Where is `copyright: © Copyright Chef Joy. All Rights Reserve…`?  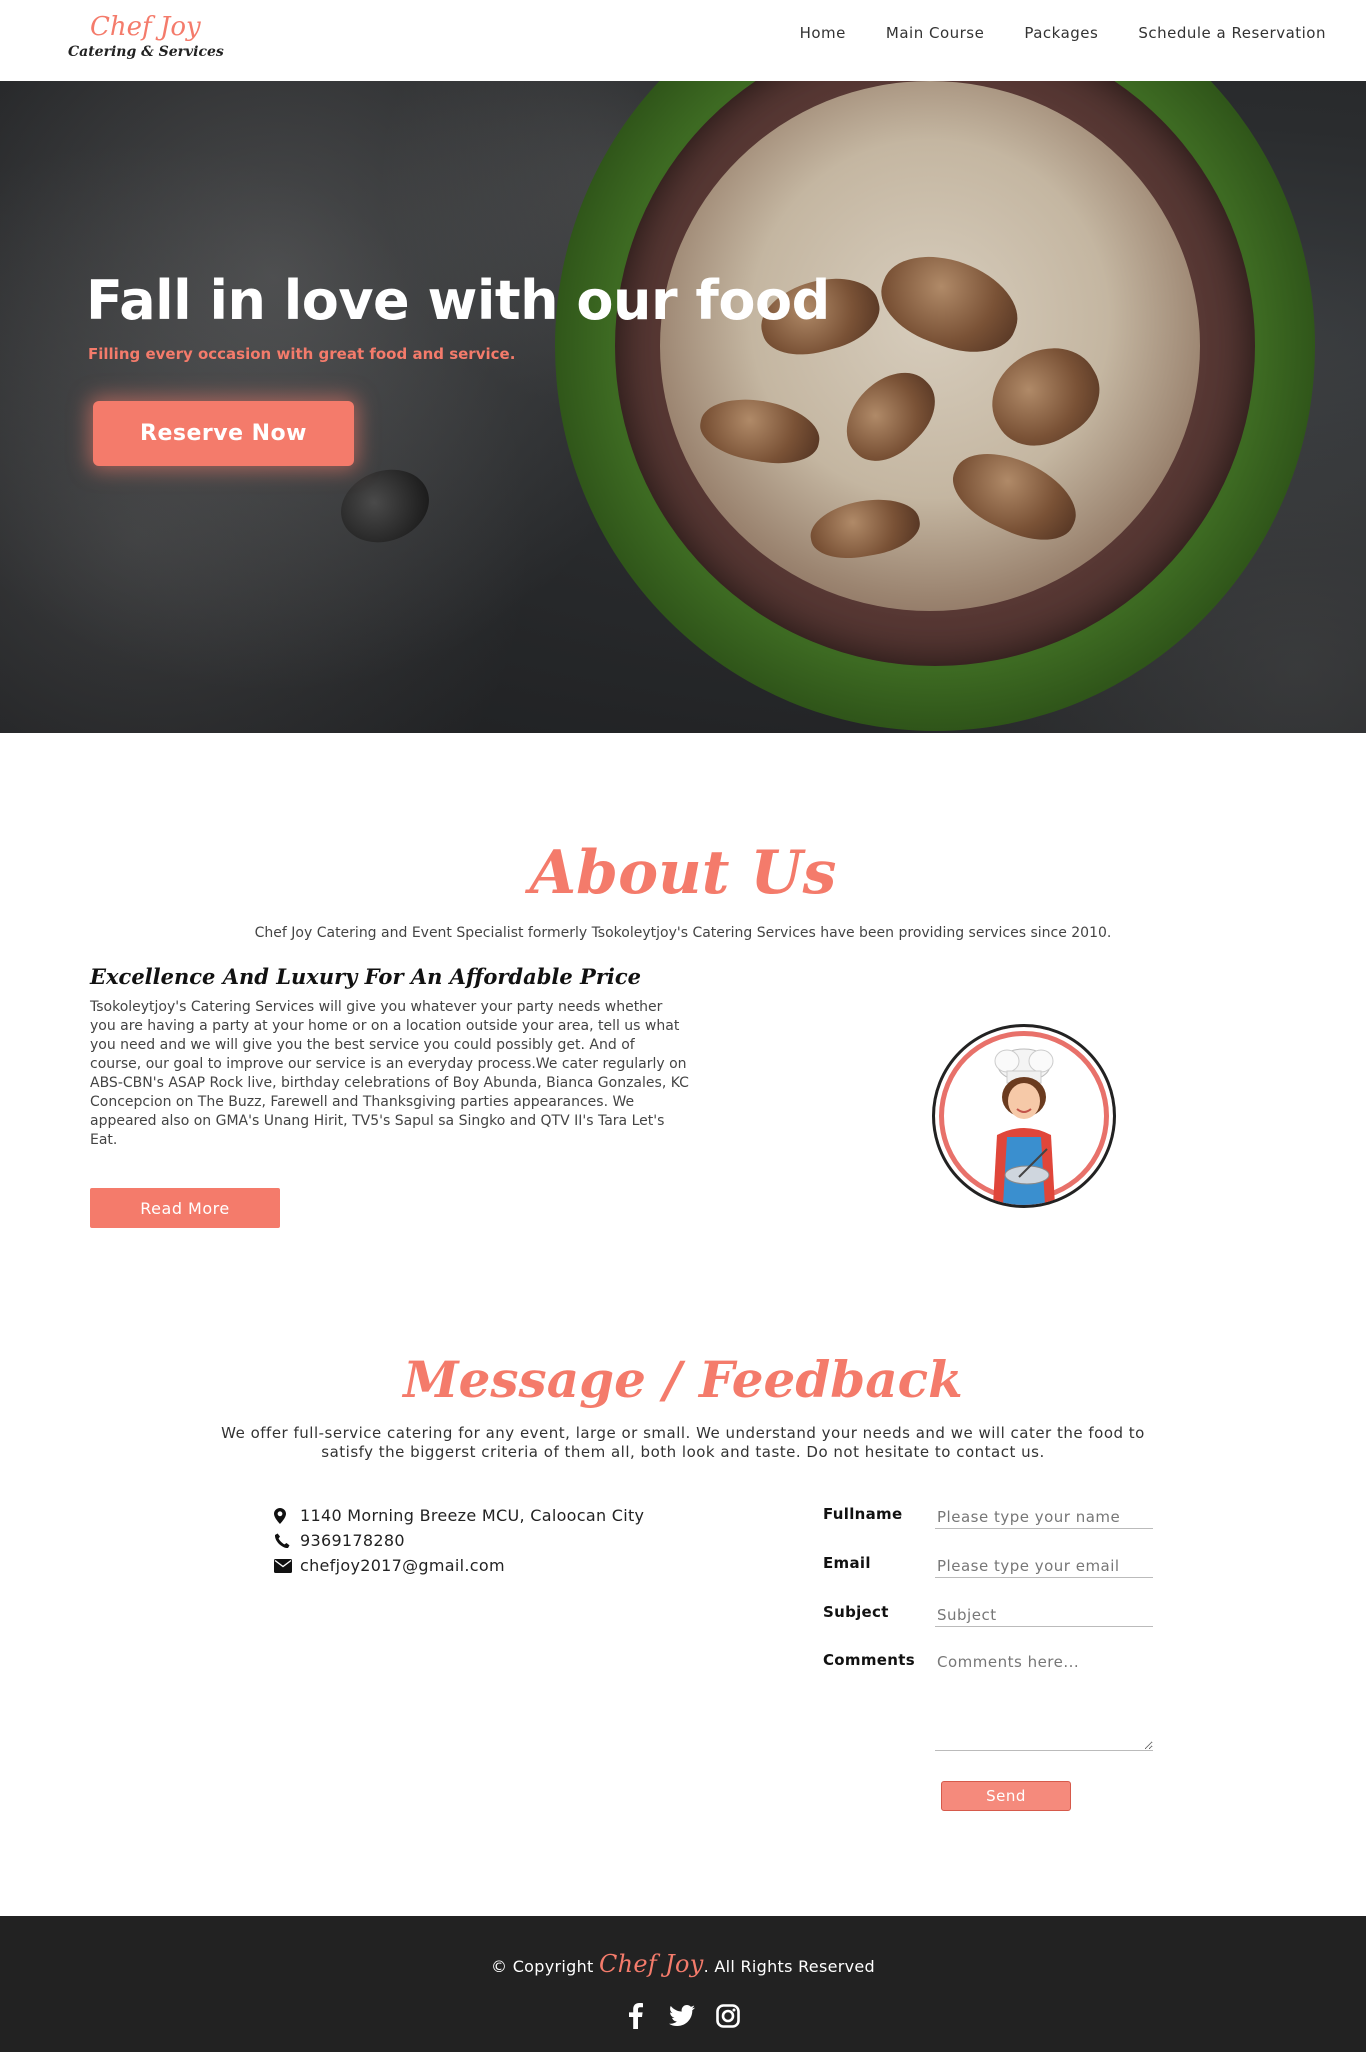 copyright: © Copyright Chef Joy. All Rights Reserve… is located at coordinates (683, 1964).